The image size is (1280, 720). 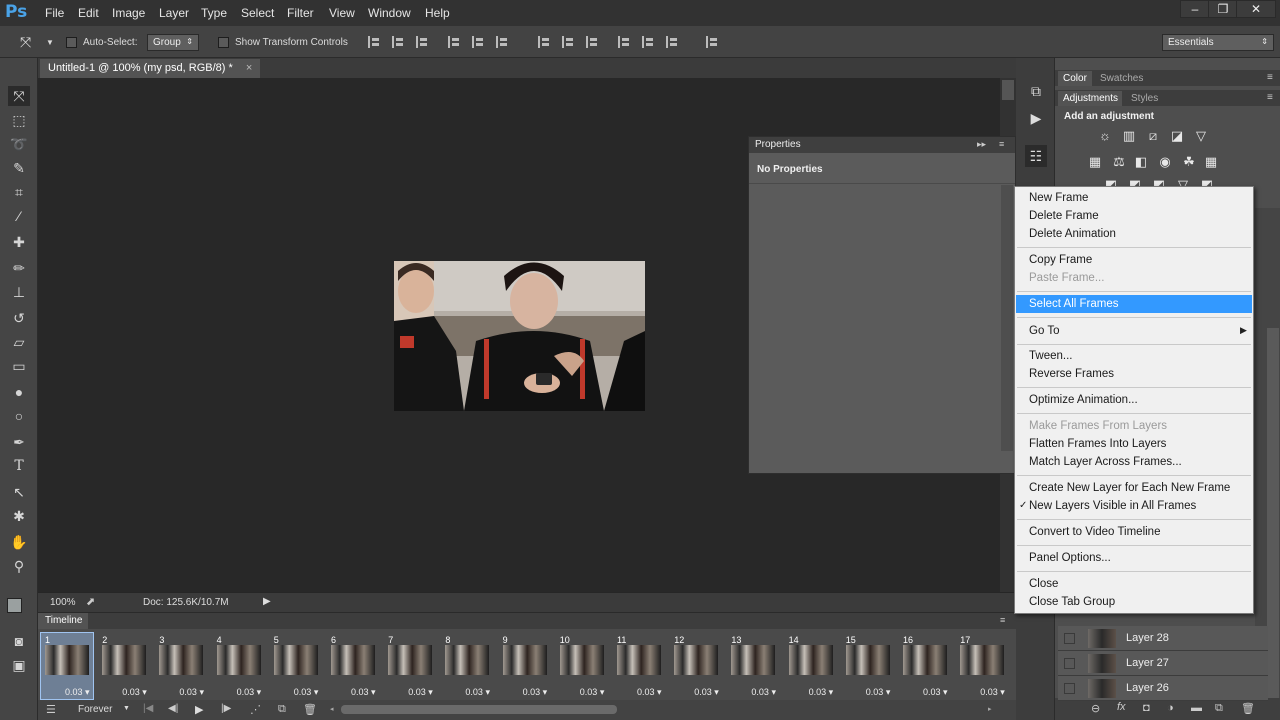 I want to click on document-tab: Untitled-1 @ 100% (my psd, RGB/8) * ×, so click(x=150, y=68).